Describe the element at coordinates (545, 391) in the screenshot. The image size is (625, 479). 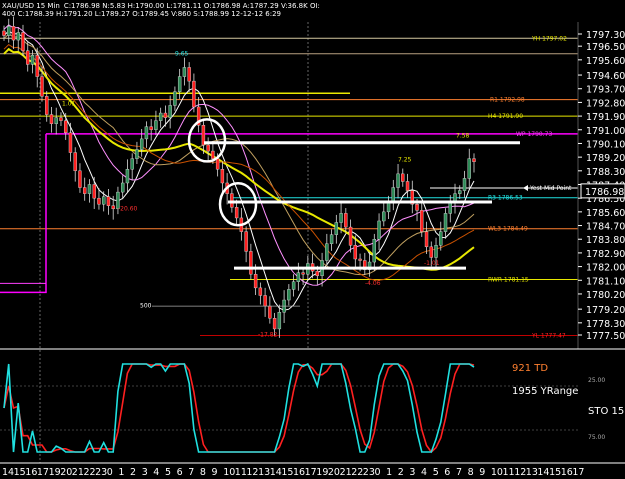
I see `yrange-label: 1955 YRange` at that location.